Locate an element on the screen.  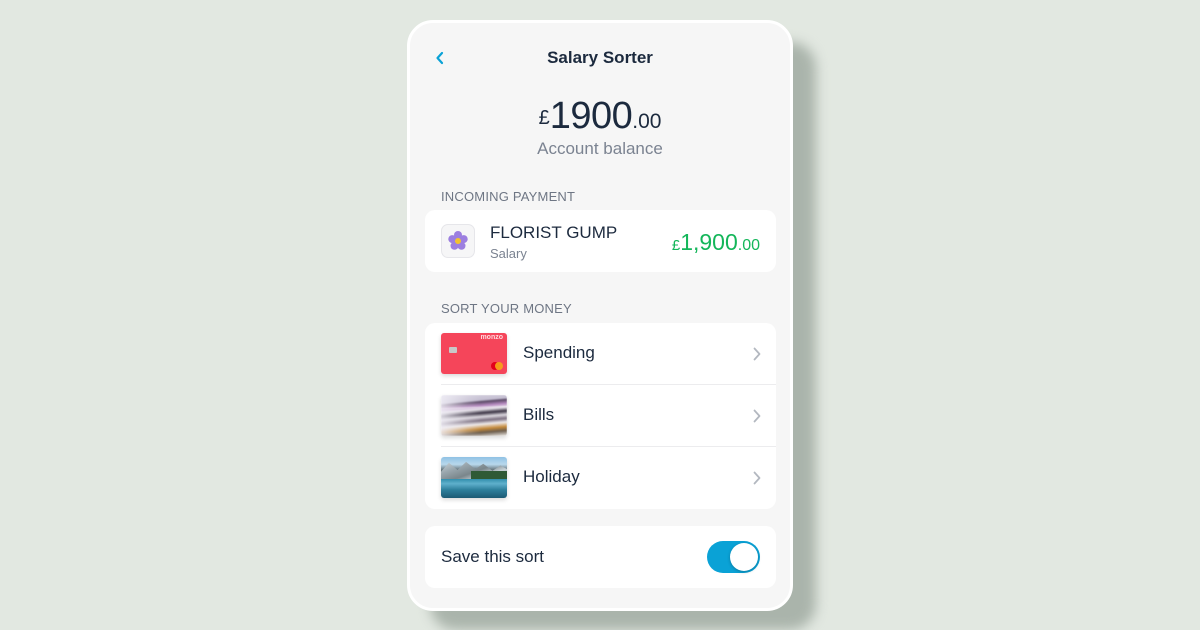
incoming-payment-heading: INCOMING PAYMENT is located at coordinates (508, 196).